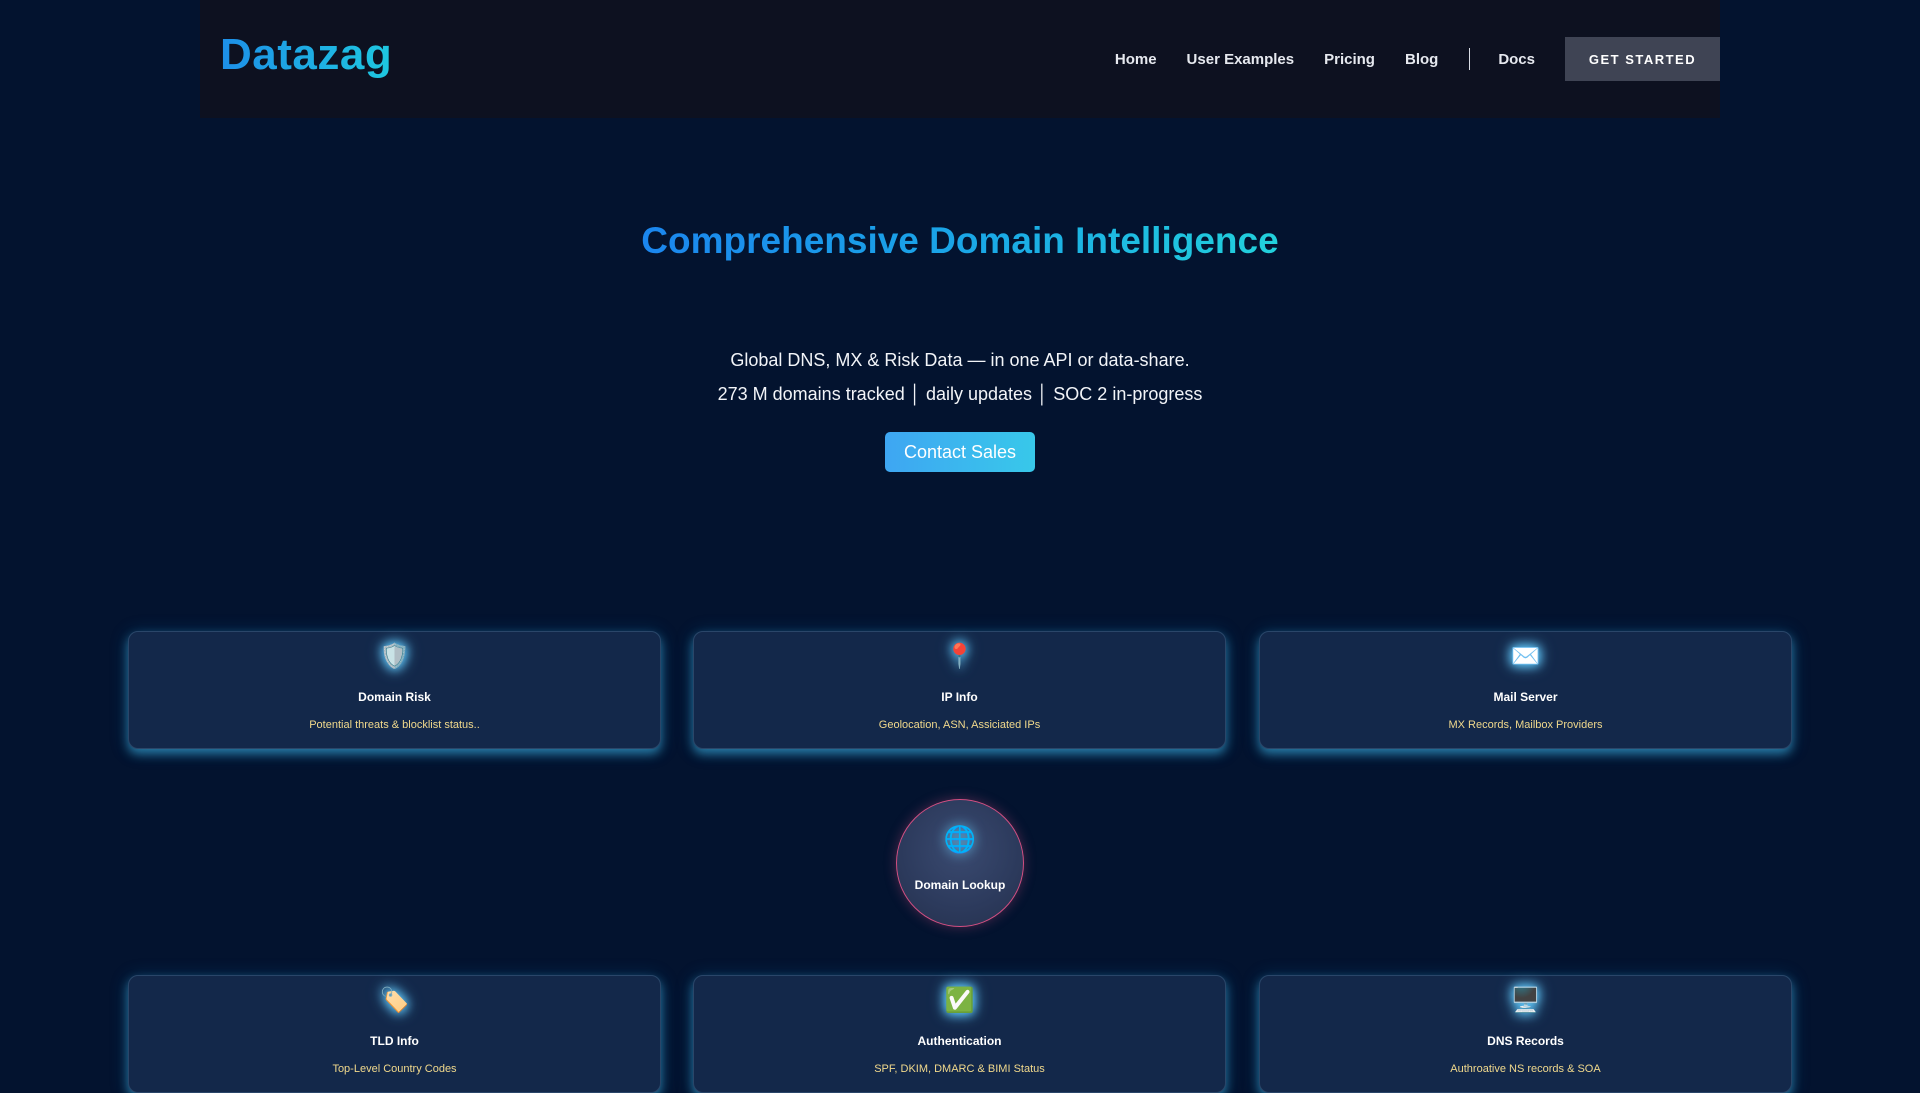 This screenshot has height=1093, width=1920. Describe the element at coordinates (1525, 1000) in the screenshot. I see `monitor-icon: 🖥️` at that location.